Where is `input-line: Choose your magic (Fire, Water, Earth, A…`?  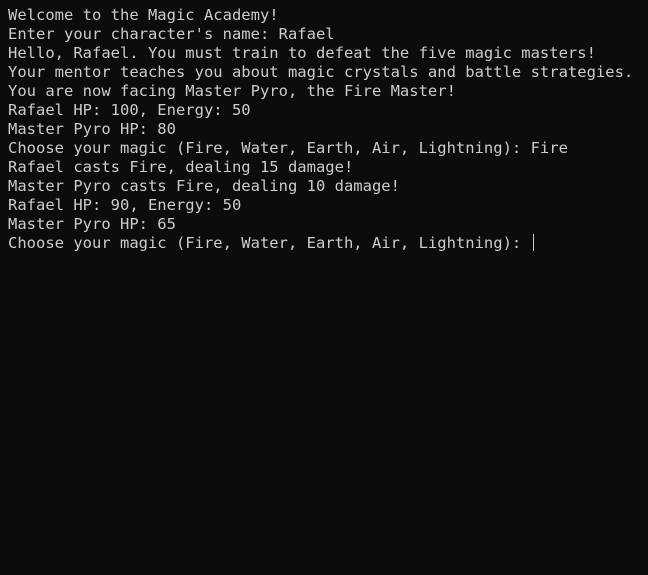 input-line: Choose your magic (Fire, Water, Earth, A… is located at coordinates (324, 243).